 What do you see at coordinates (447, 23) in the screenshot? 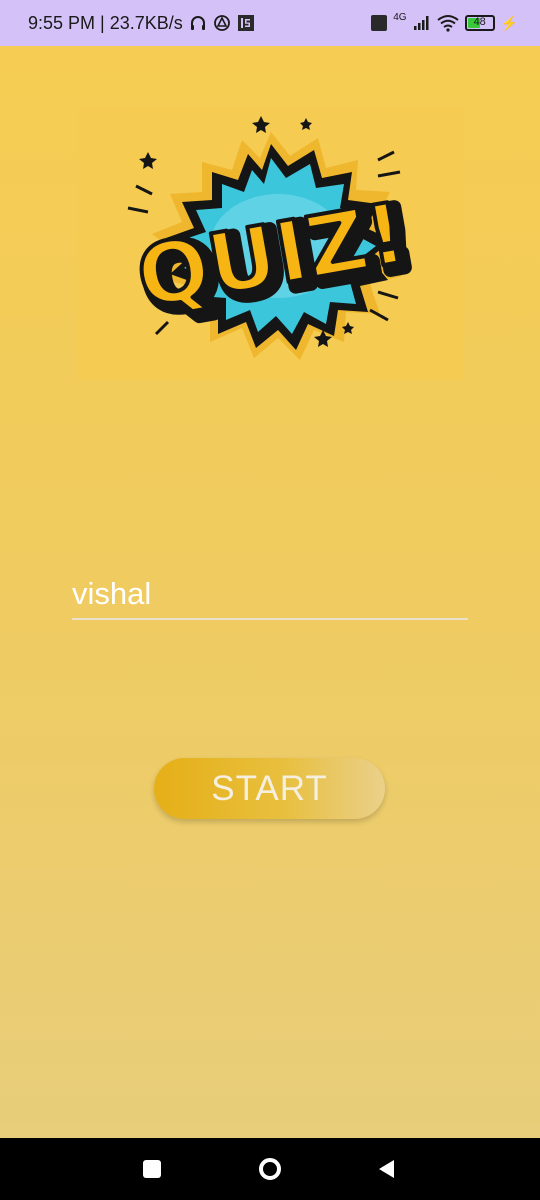
I see `wifi-icon` at bounding box center [447, 23].